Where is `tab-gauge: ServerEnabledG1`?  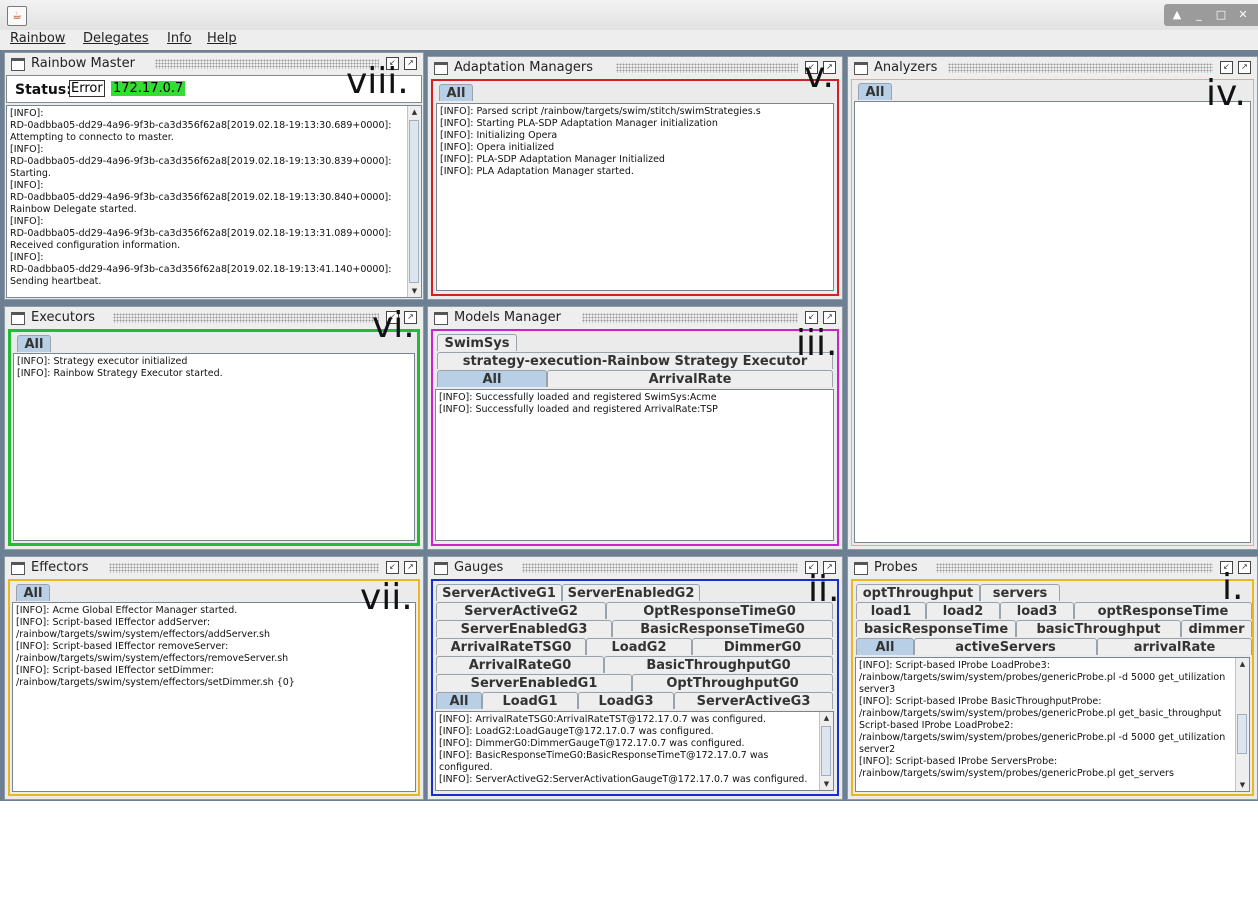 tab-gauge: ServerEnabledG1 is located at coordinates (534, 682).